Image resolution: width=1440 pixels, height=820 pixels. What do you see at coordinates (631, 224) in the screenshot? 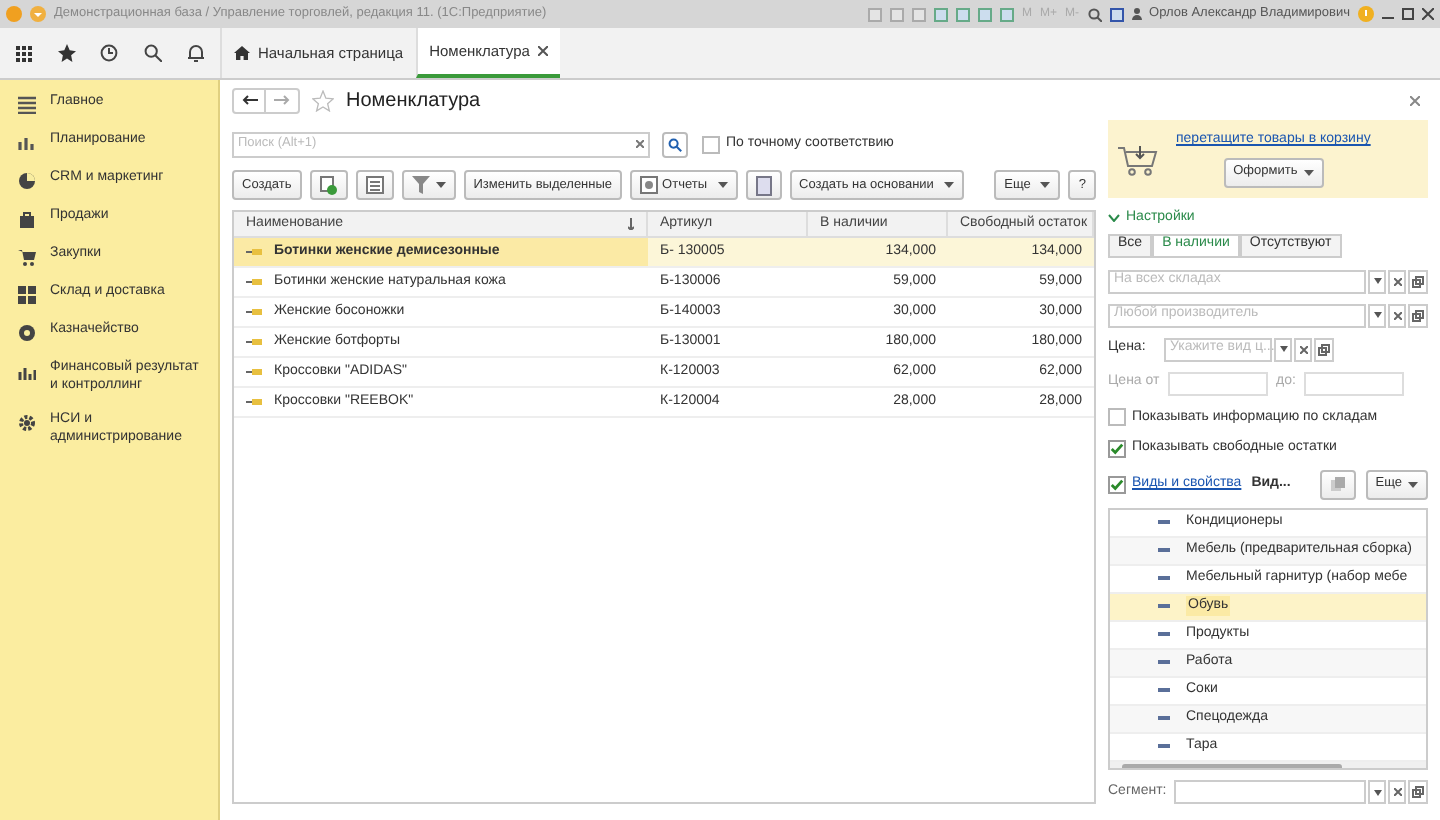
I see `sort-arrow-icon` at bounding box center [631, 224].